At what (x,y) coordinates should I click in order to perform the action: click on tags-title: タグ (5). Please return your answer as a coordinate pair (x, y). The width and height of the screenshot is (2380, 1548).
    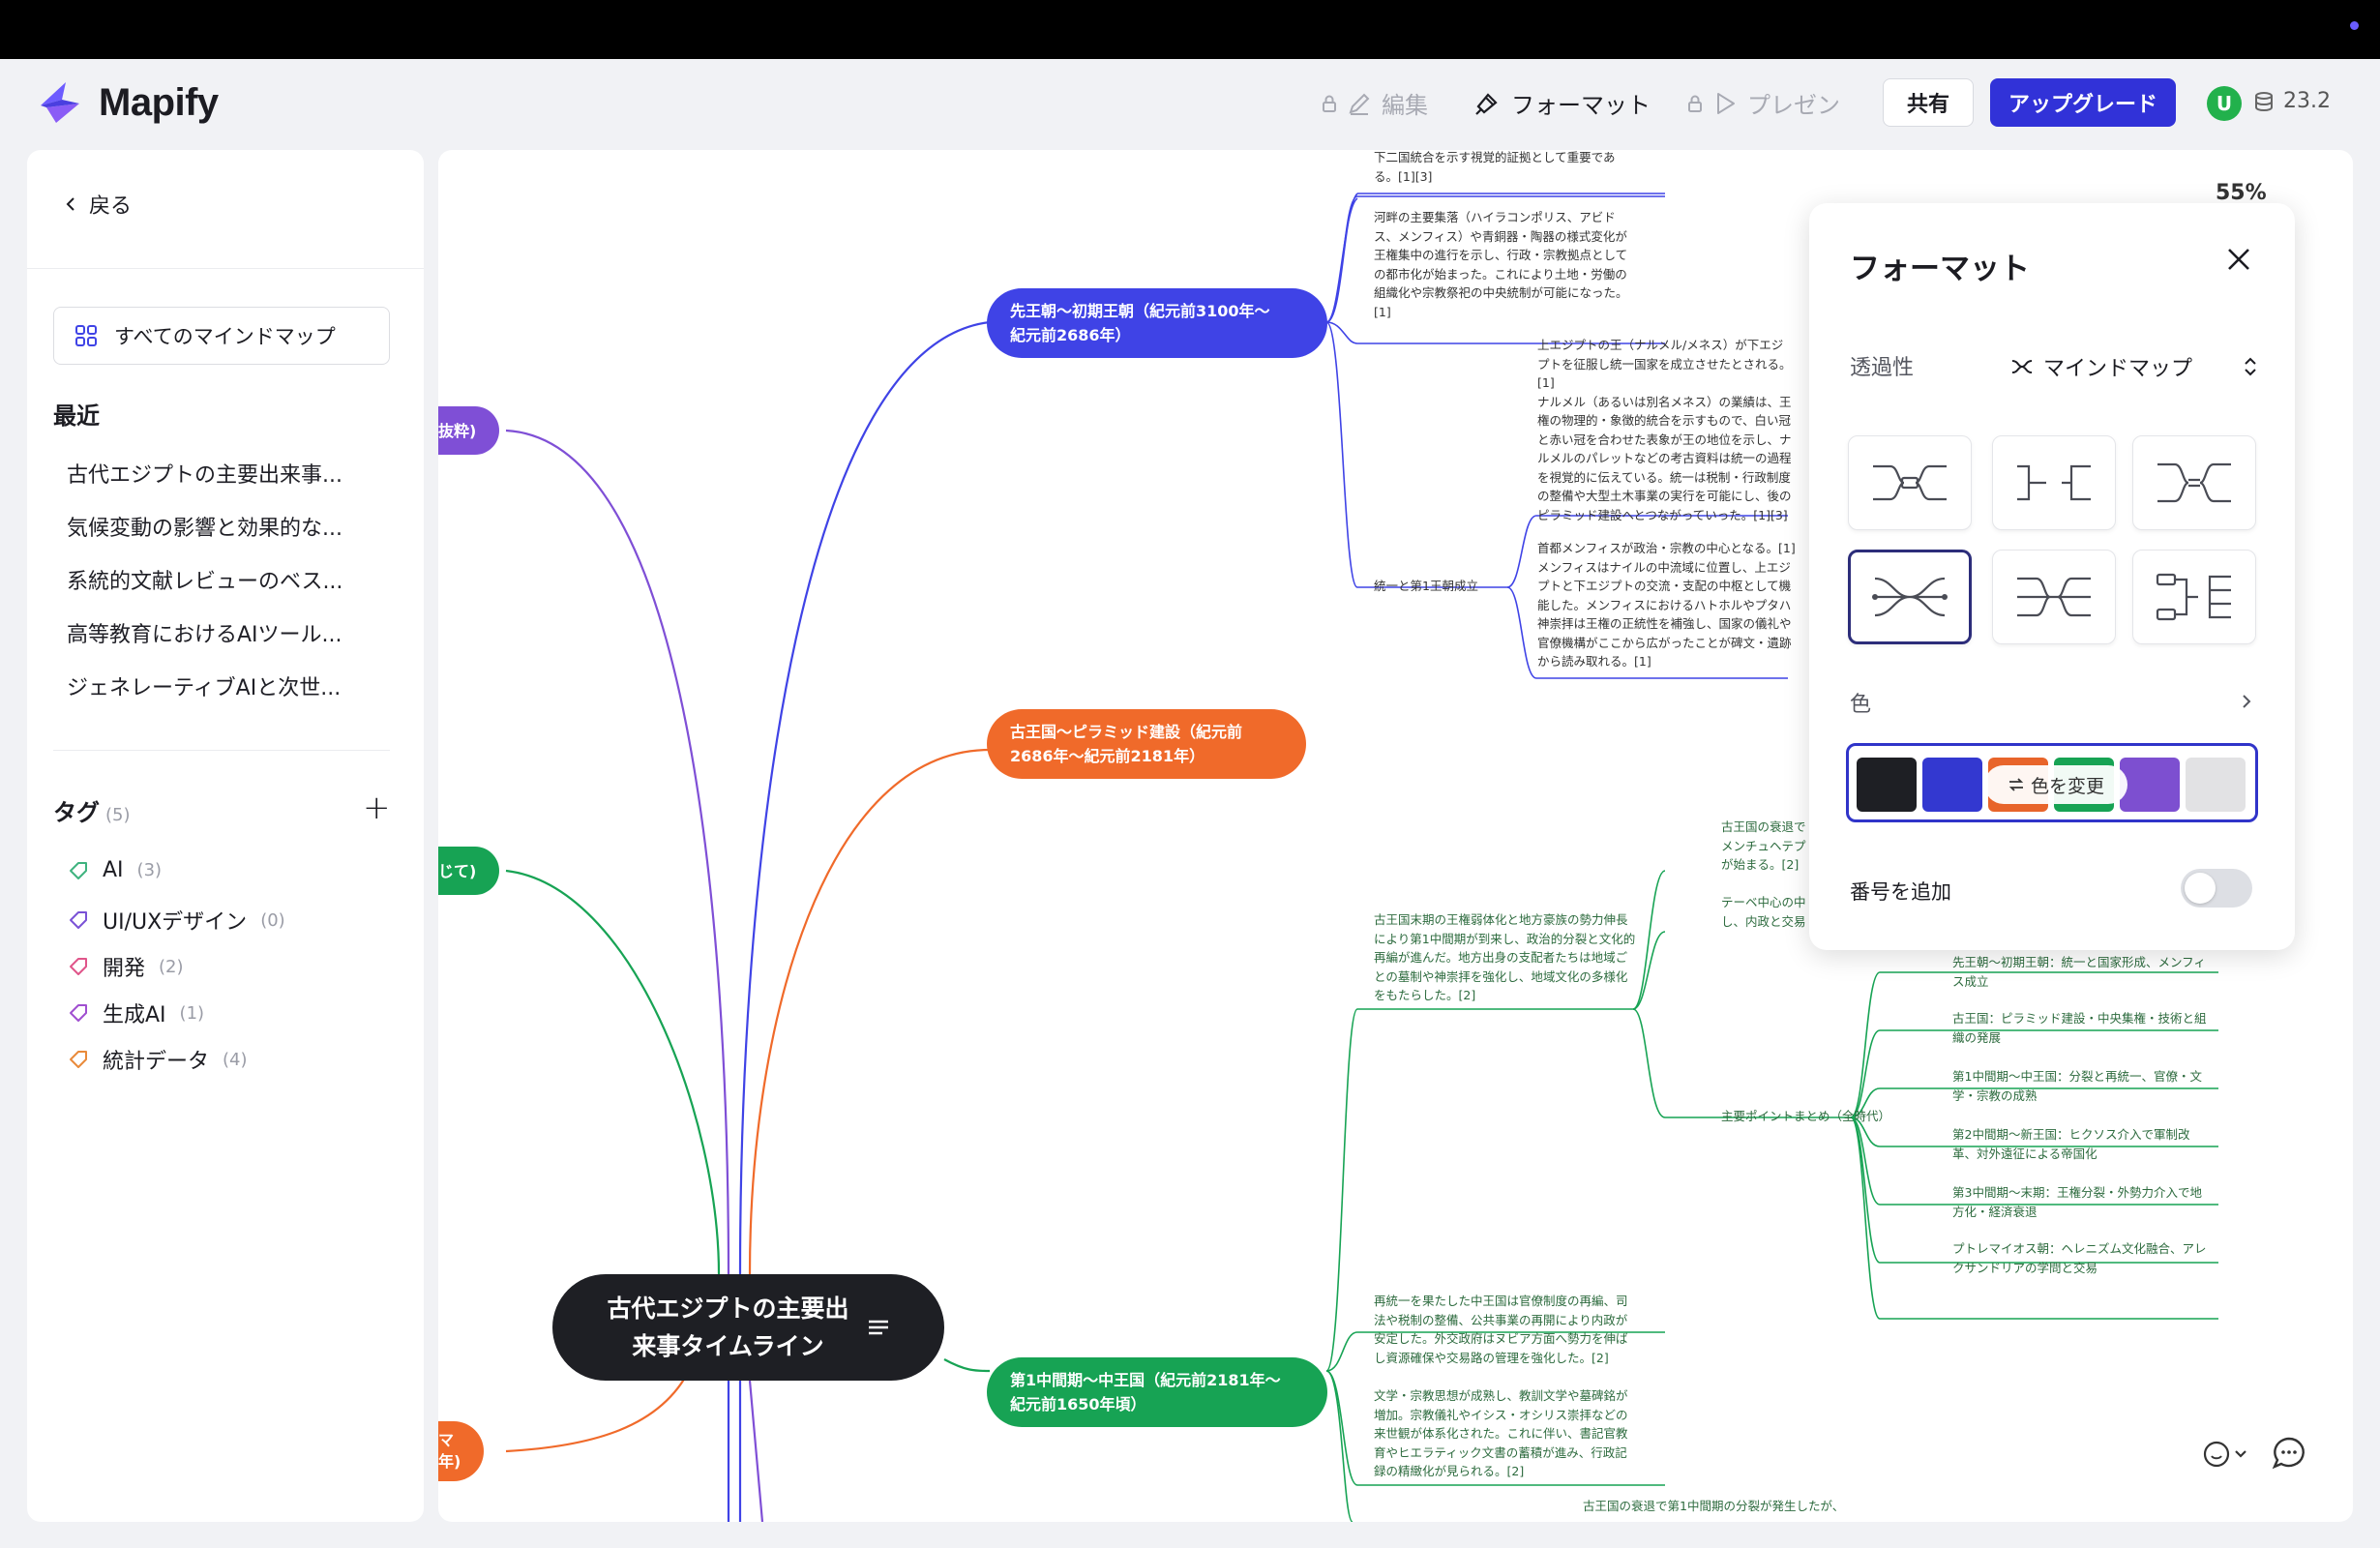
    Looking at the image, I should click on (92, 810).